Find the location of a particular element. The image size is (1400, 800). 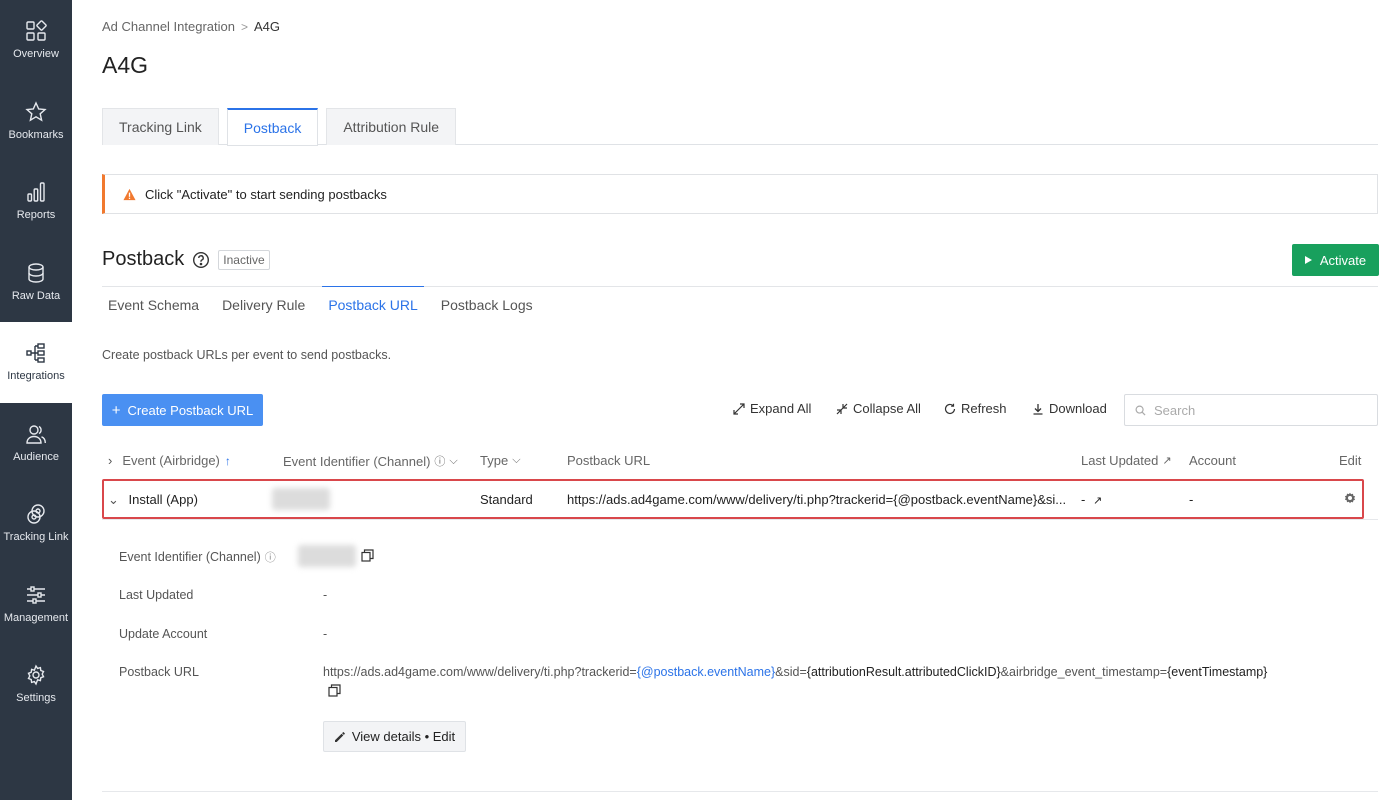

sidebar-item-audience: Audience is located at coordinates (36, 443).